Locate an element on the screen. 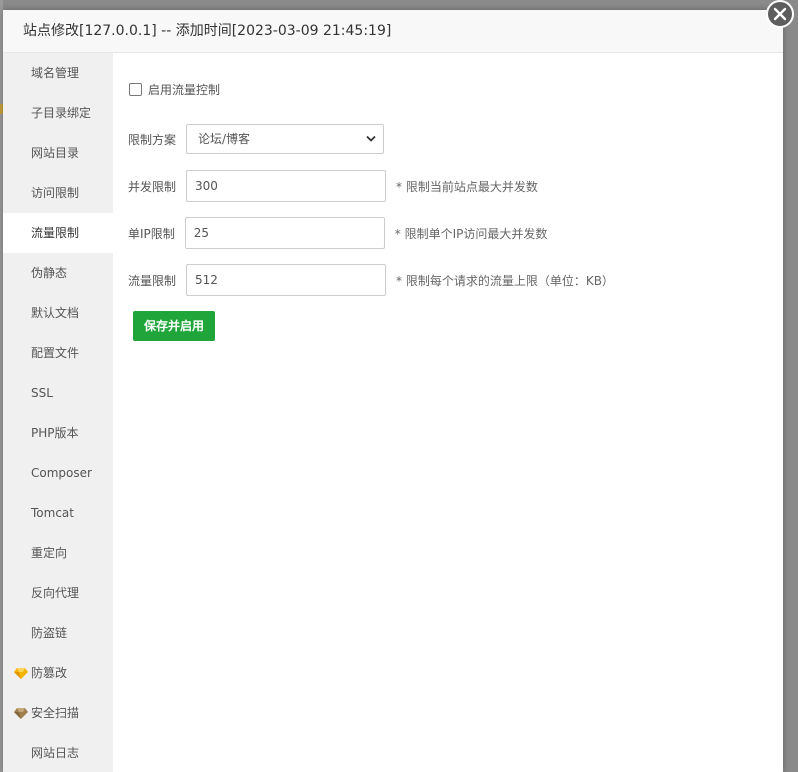 The height and width of the screenshot is (772, 798). plan-row: 限制方案 论坛/博客 is located at coordinates (256, 139).